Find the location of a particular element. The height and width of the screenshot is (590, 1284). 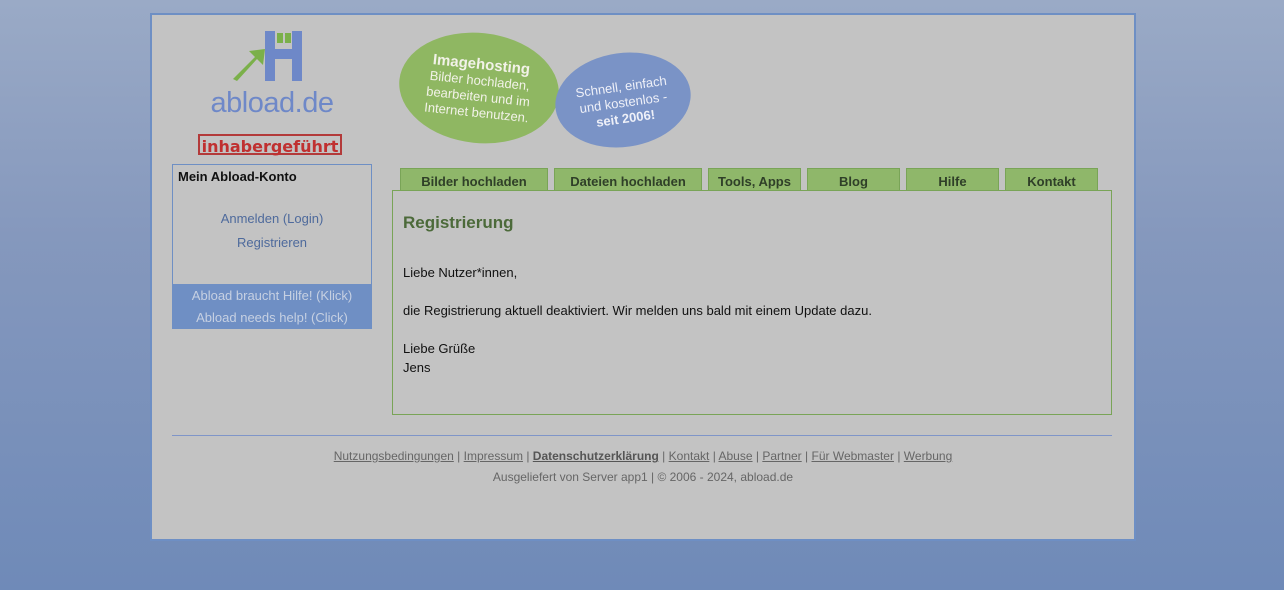

footer-link-privacy: Datenschutzerklärung is located at coordinates (596, 456).